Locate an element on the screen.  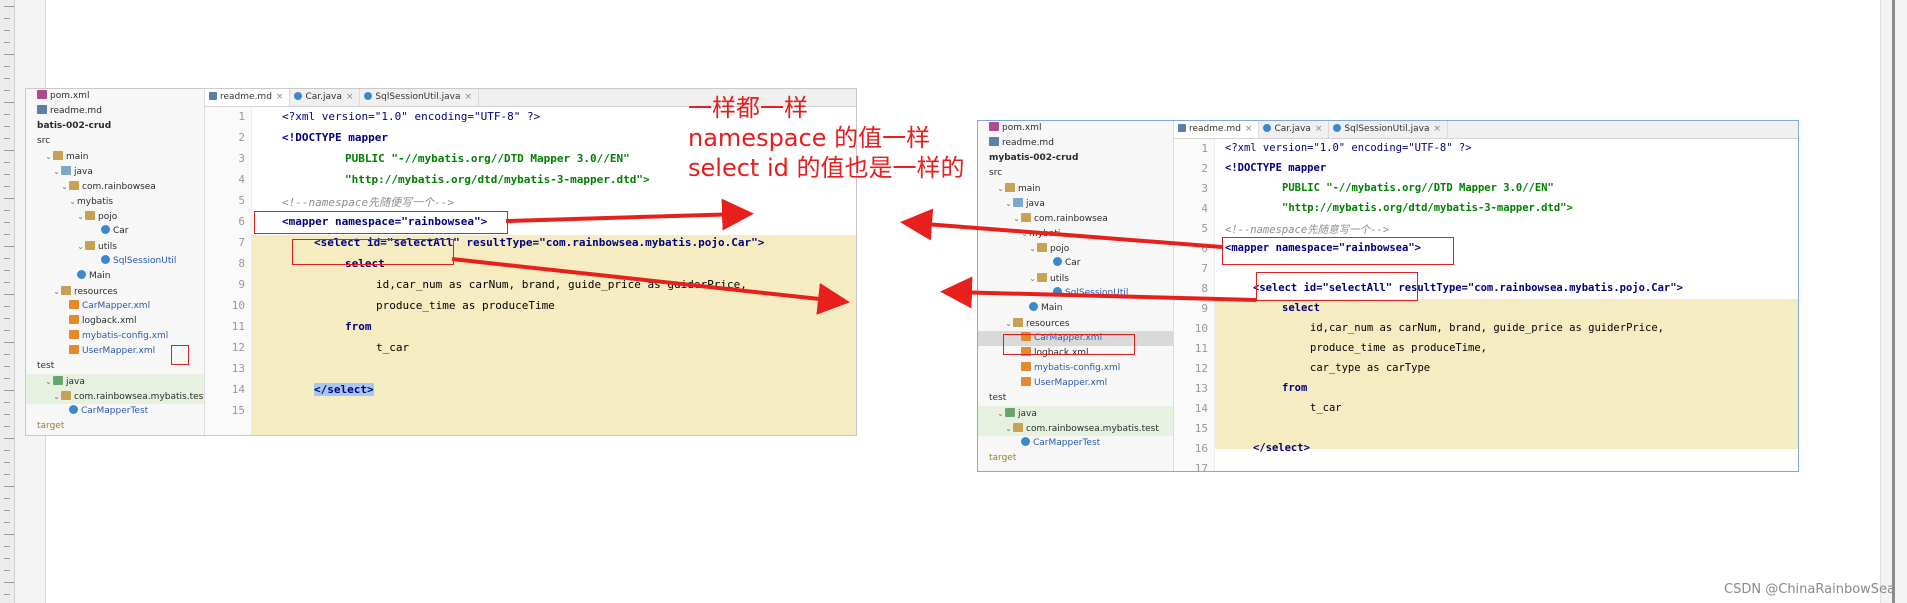
tree-item-label: UserMapper.xml is located at coordinates (119, 351).